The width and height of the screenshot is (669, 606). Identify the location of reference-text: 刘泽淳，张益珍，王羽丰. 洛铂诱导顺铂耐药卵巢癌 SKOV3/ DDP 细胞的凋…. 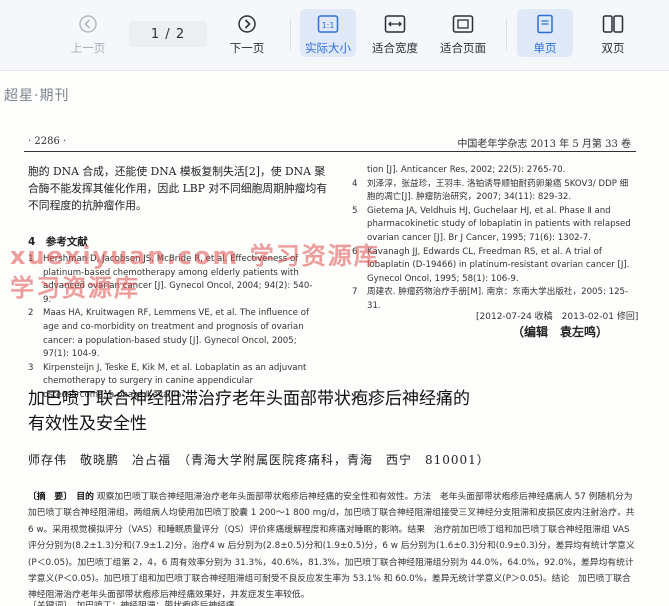
(498, 190).